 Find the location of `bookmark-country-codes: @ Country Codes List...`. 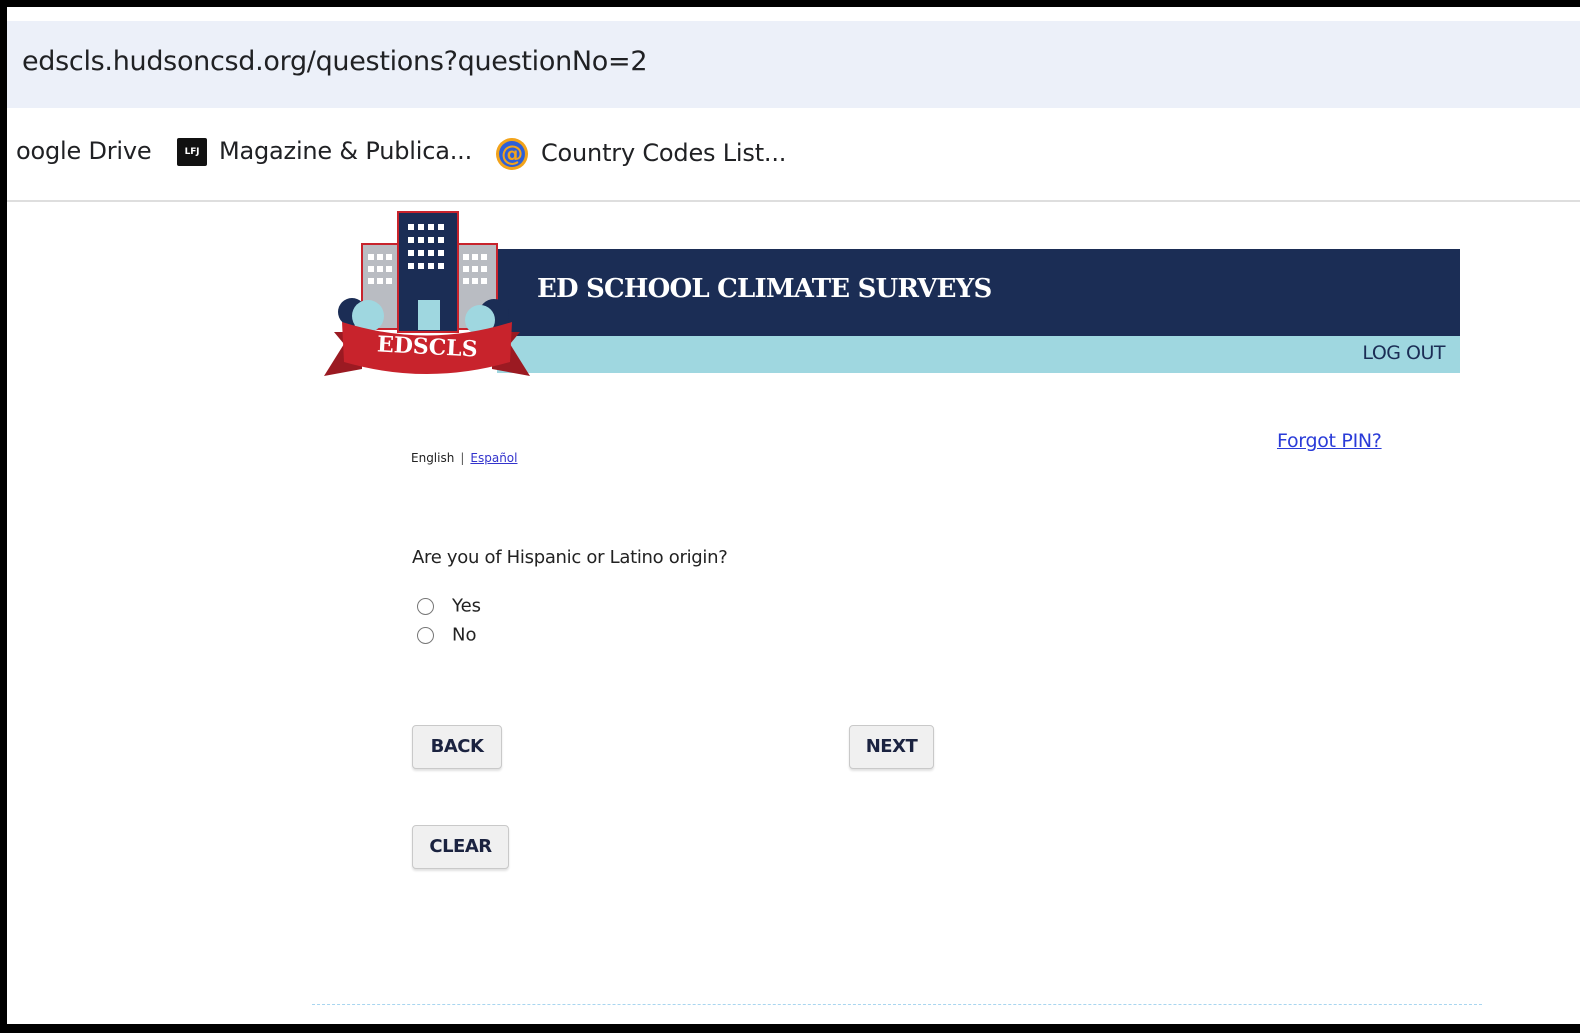

bookmark-country-codes: @ Country Codes List... is located at coordinates (640, 154).